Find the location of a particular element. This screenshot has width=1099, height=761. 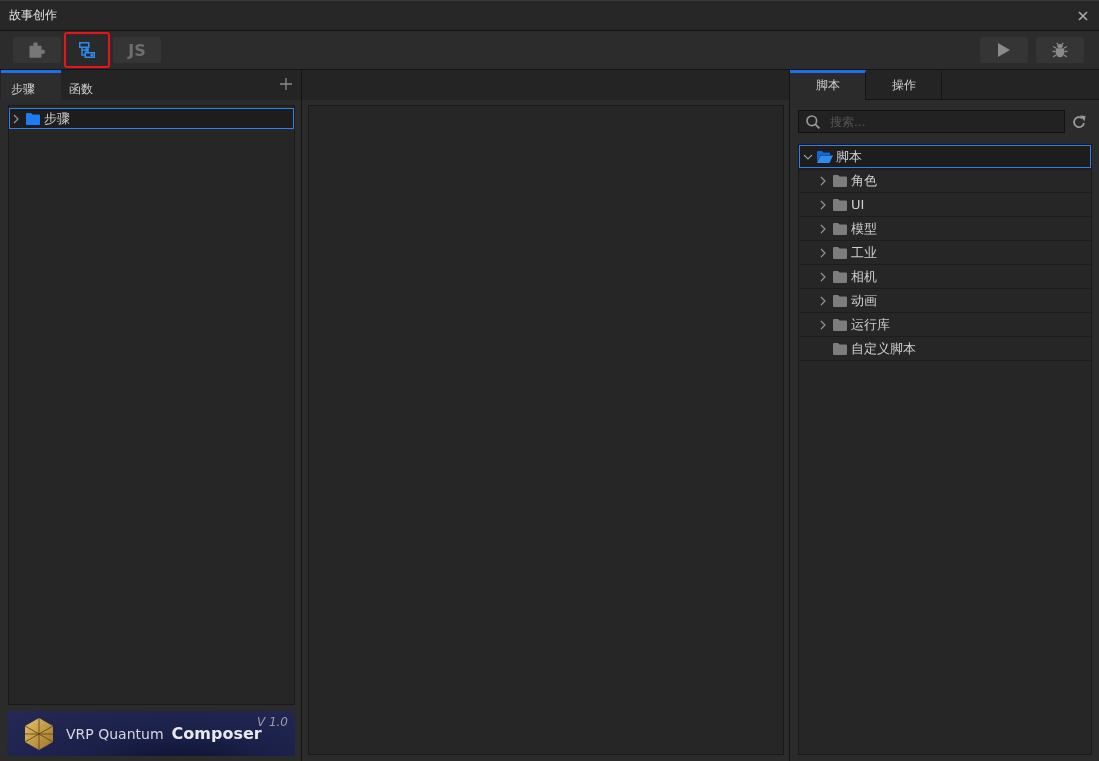

bug-icon is located at coordinates (1060, 50).